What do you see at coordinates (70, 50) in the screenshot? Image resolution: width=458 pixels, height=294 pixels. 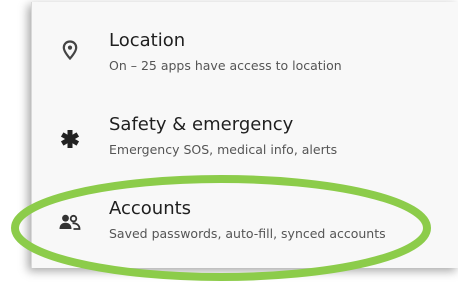 I see `location-pin-icon` at bounding box center [70, 50].